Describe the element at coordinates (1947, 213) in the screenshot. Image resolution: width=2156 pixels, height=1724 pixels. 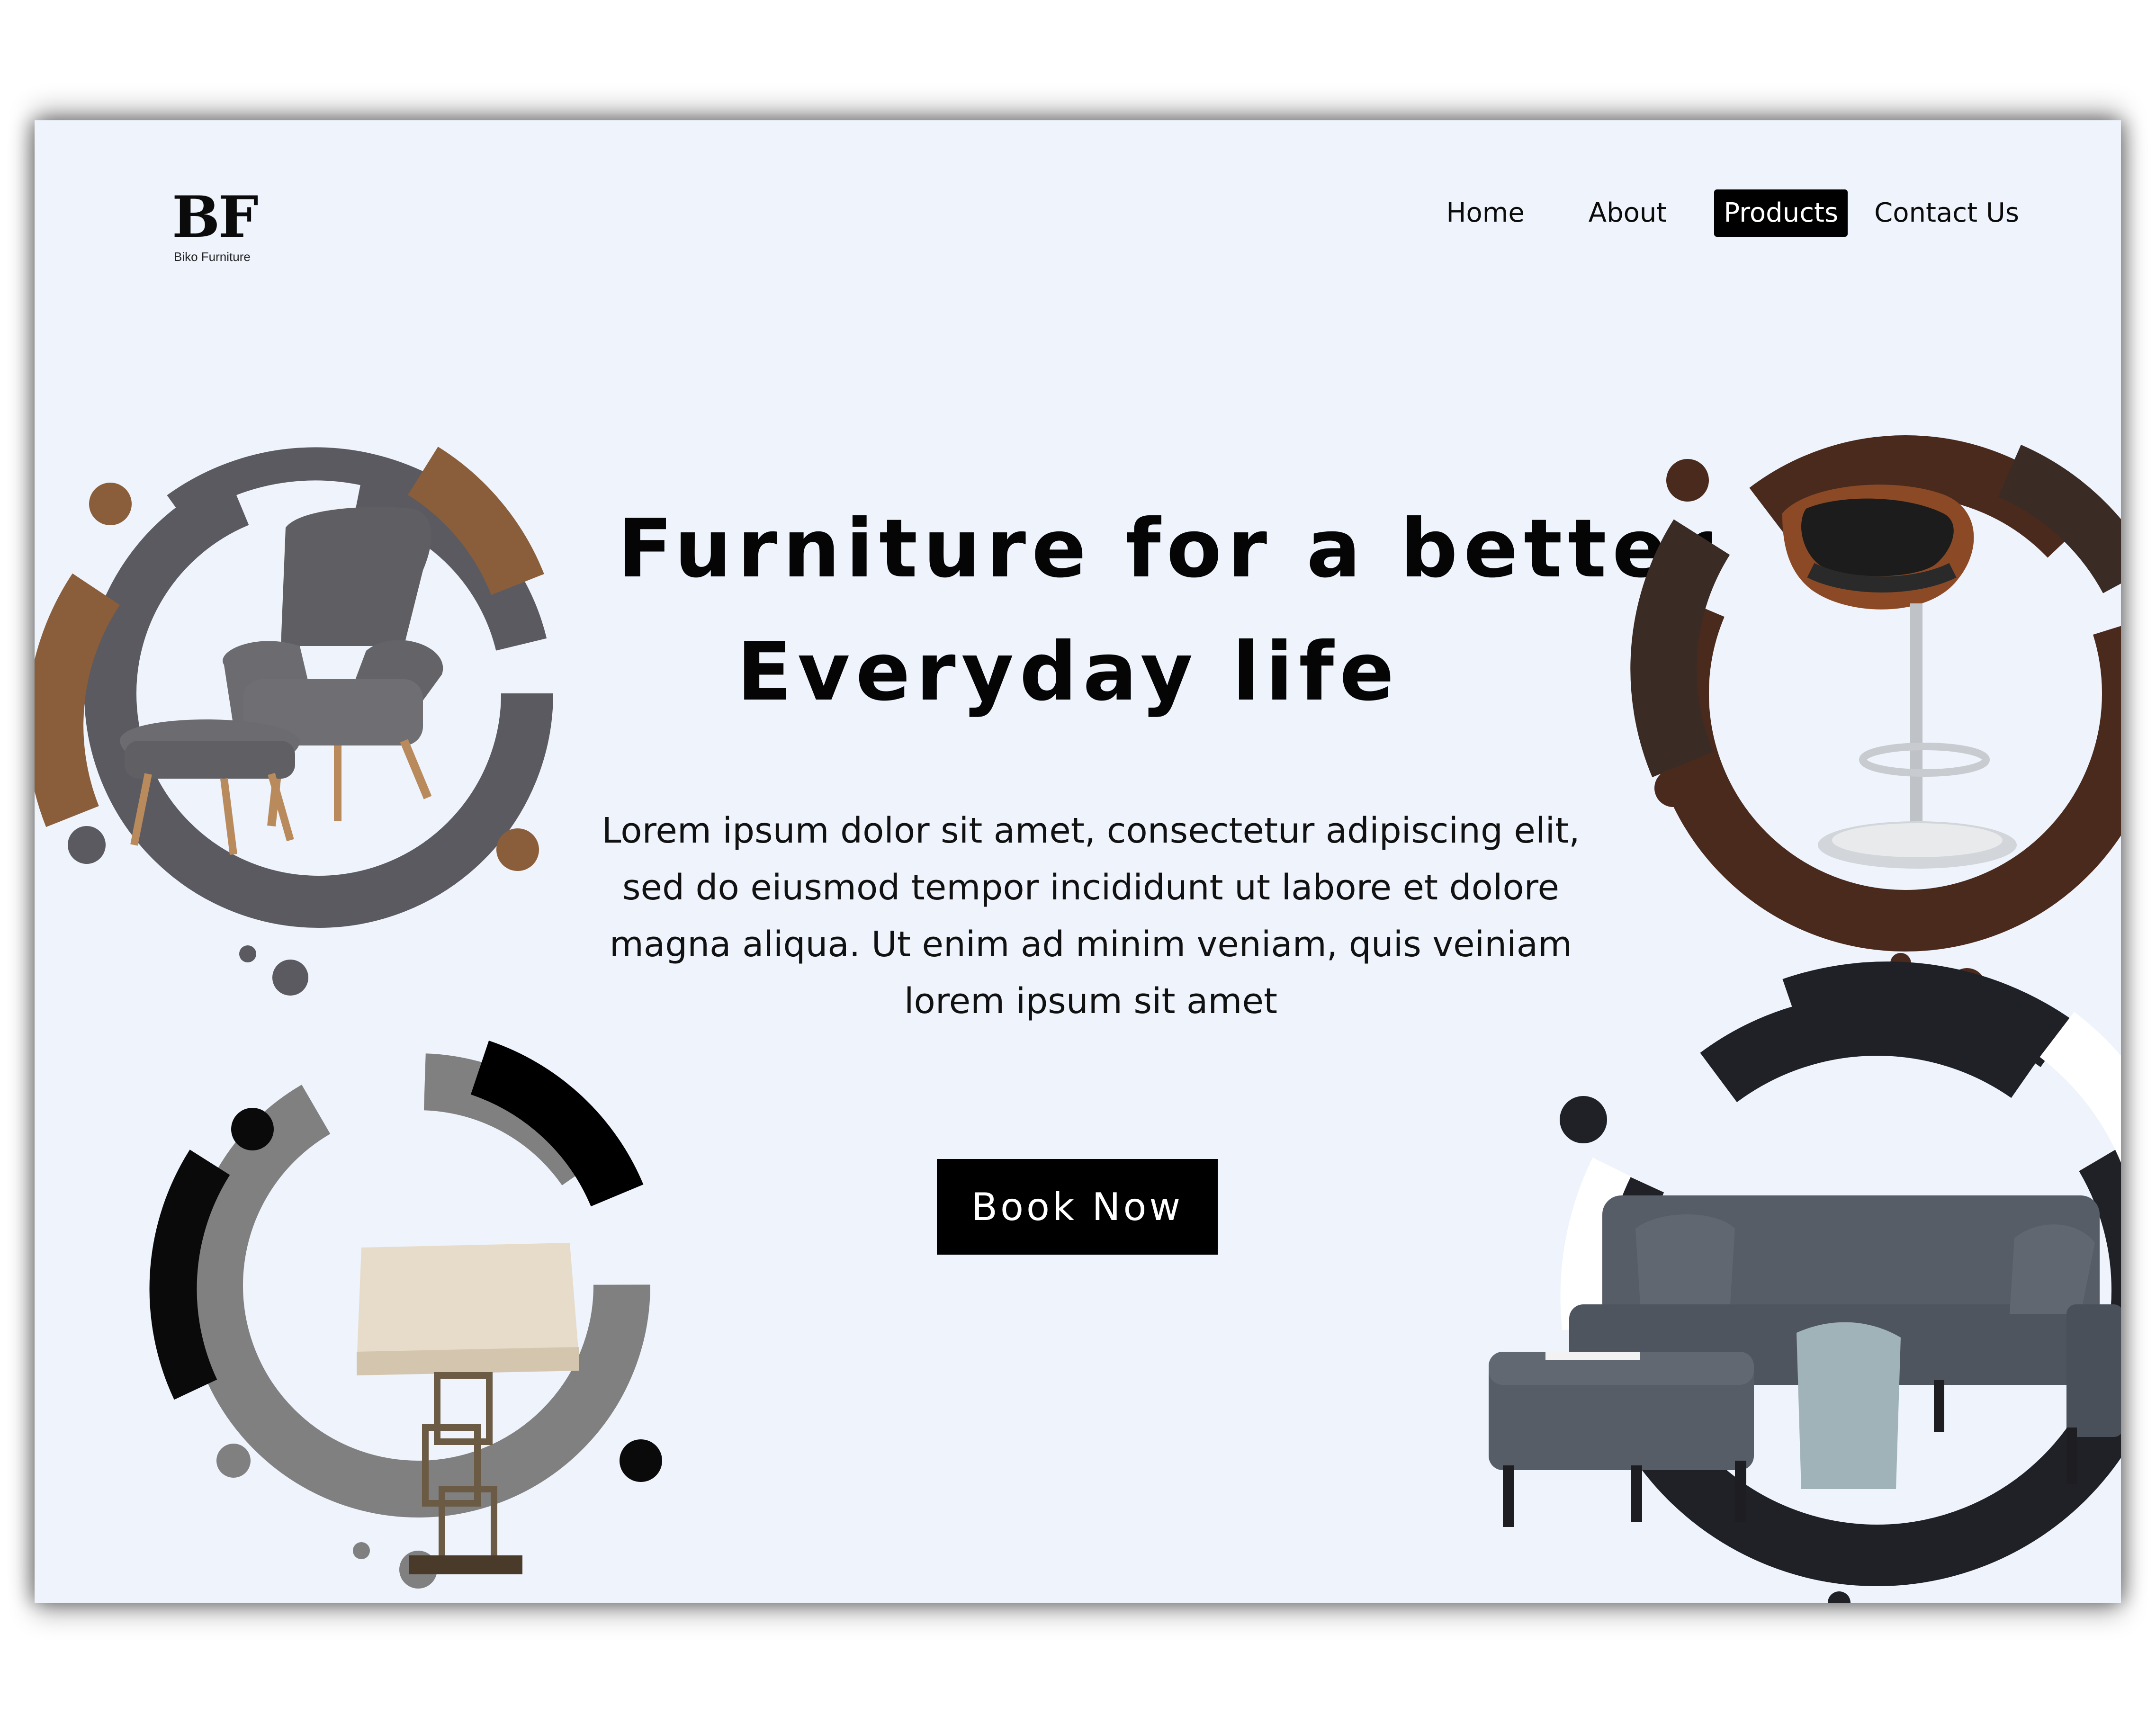
I see `nav-contact-us: Contact Us` at that location.